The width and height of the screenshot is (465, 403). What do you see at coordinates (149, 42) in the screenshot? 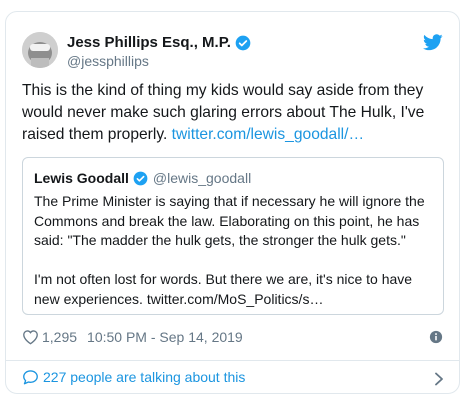
I see `author-name: Jess Phillips Esq., M.P.` at bounding box center [149, 42].